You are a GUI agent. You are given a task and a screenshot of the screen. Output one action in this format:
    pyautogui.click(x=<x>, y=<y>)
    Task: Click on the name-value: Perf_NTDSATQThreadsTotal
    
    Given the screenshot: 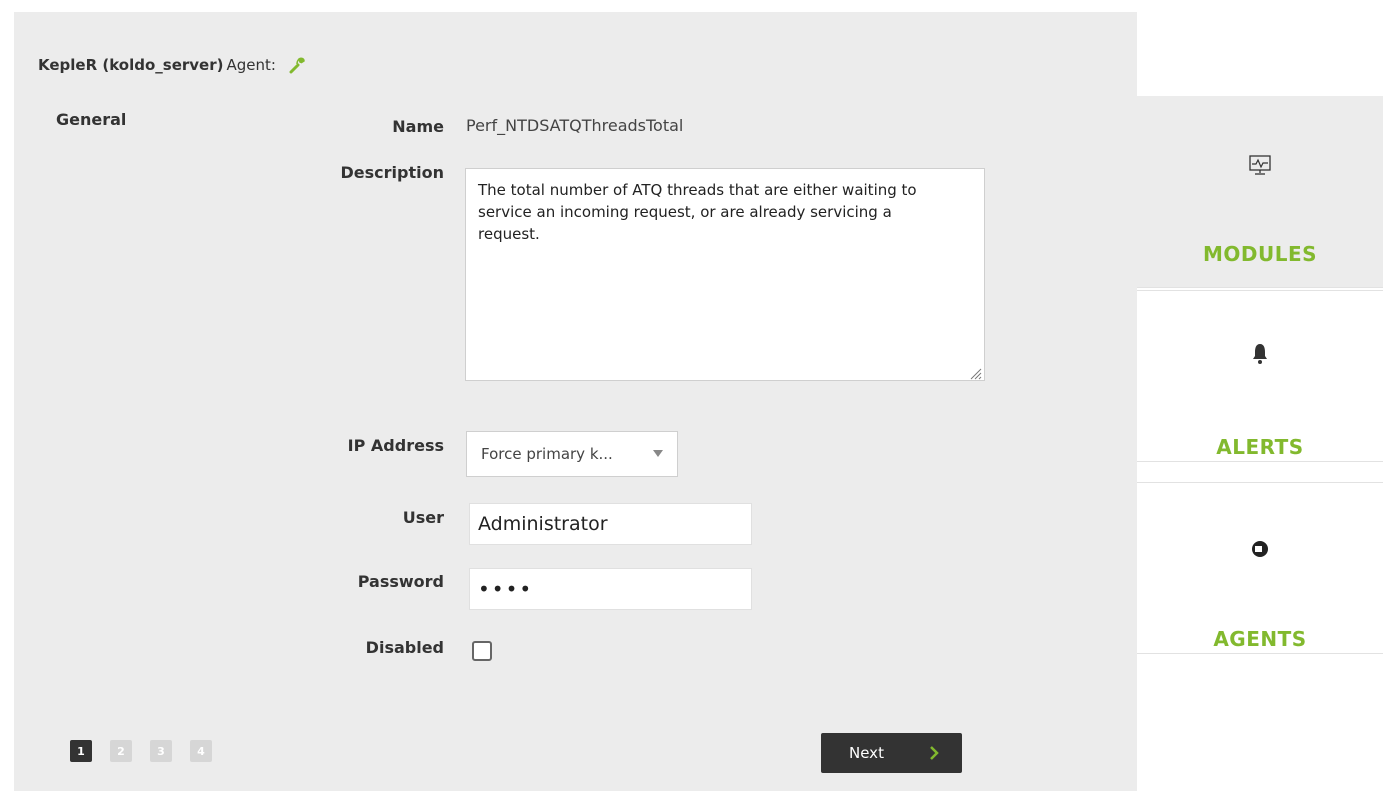 What is the action you would take?
    pyautogui.click(x=575, y=125)
    